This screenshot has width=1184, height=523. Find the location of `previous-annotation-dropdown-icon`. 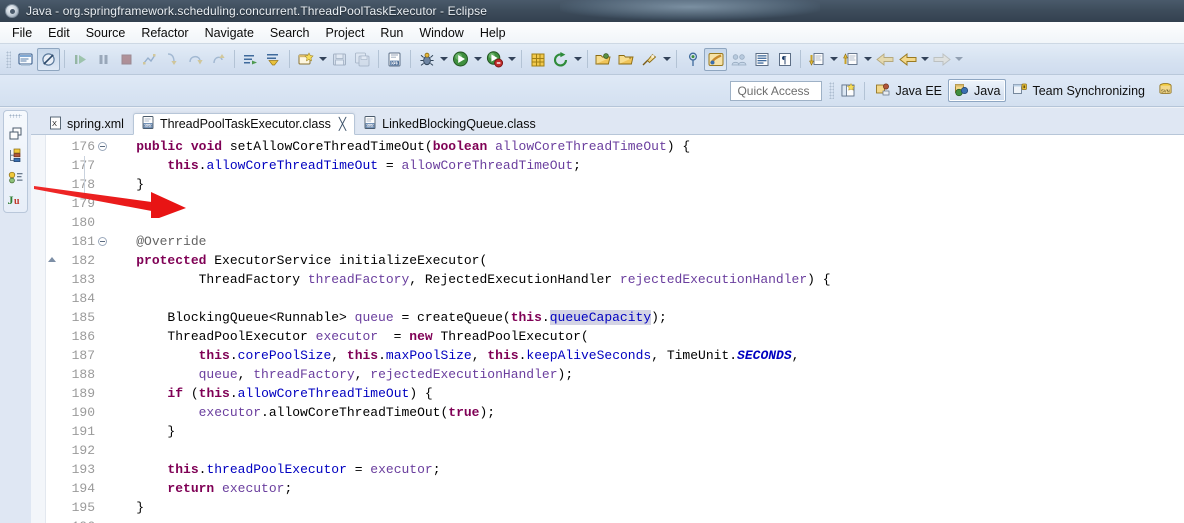

previous-annotation-dropdown-icon is located at coordinates (867, 59).